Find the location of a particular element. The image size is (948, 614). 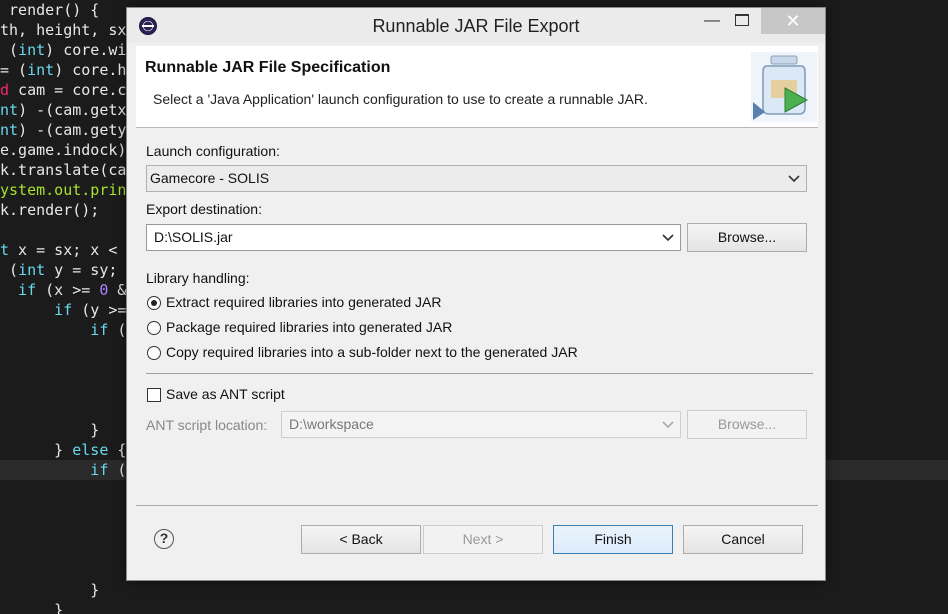

code-line: if (y >= 0 is located at coordinates (72, 310).